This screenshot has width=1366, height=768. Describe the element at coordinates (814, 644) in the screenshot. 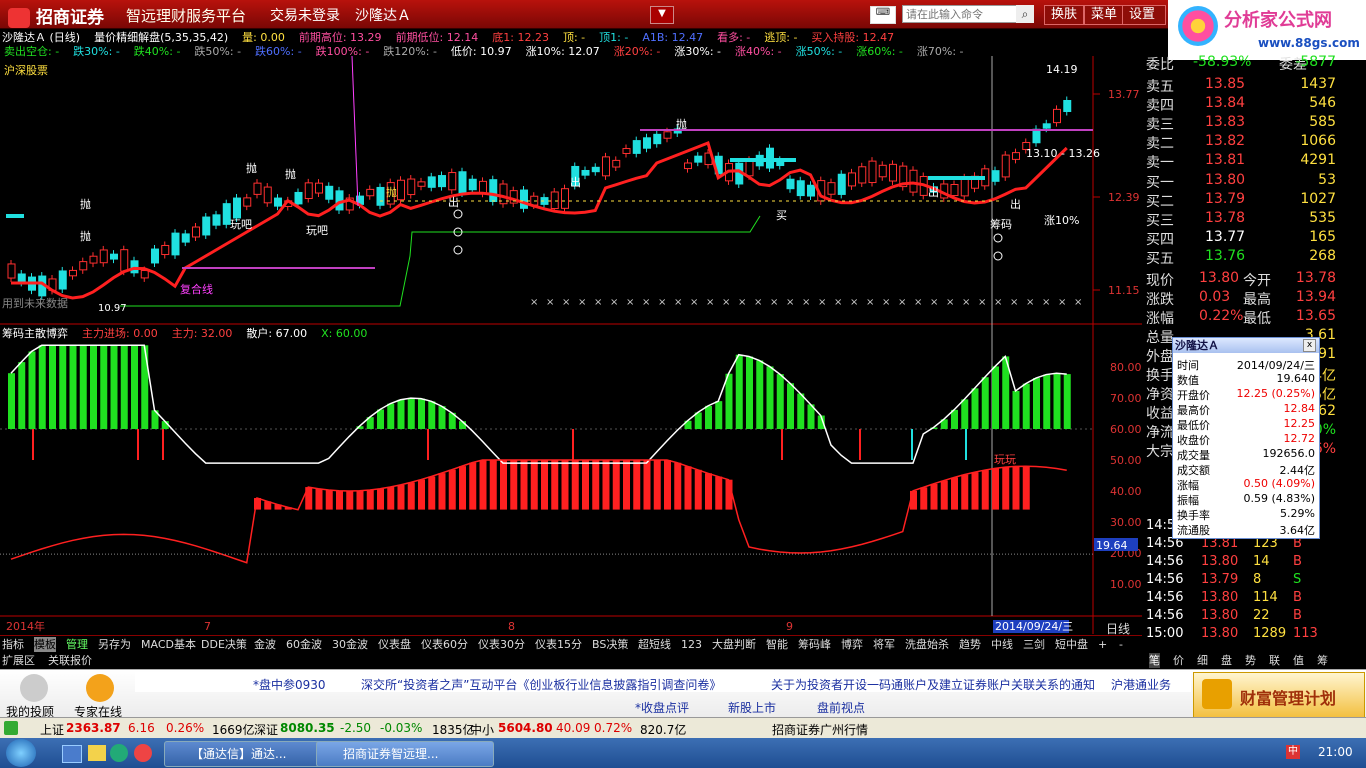

I see `tab-18: 筹码峰` at that location.